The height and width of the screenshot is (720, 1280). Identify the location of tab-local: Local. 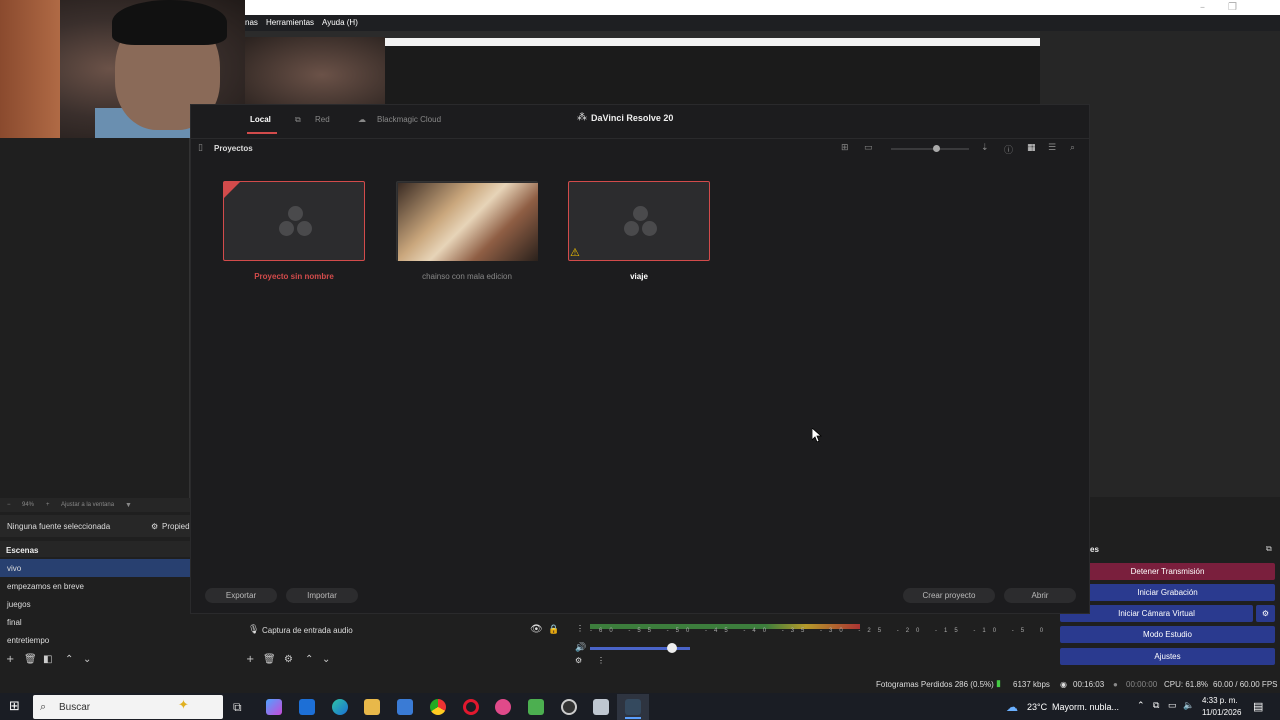
(260, 119).